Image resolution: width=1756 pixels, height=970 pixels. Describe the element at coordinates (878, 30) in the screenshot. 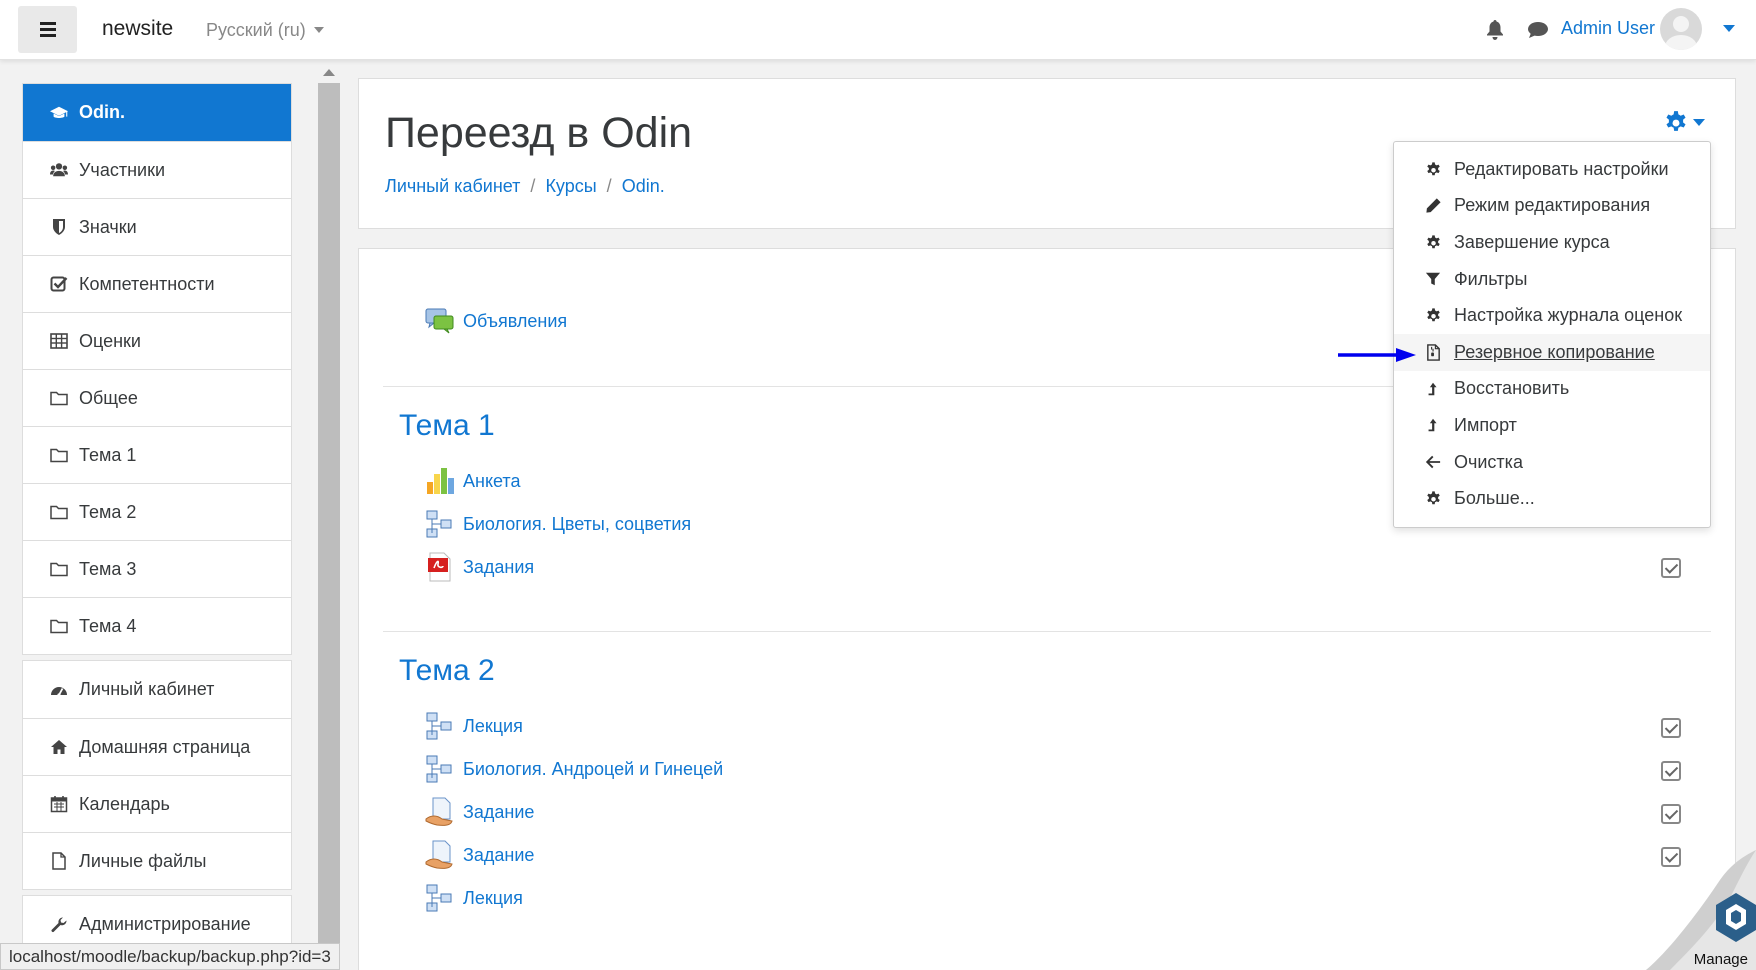

I see `top-navbar: newsite Русский (ru) Admin User` at that location.